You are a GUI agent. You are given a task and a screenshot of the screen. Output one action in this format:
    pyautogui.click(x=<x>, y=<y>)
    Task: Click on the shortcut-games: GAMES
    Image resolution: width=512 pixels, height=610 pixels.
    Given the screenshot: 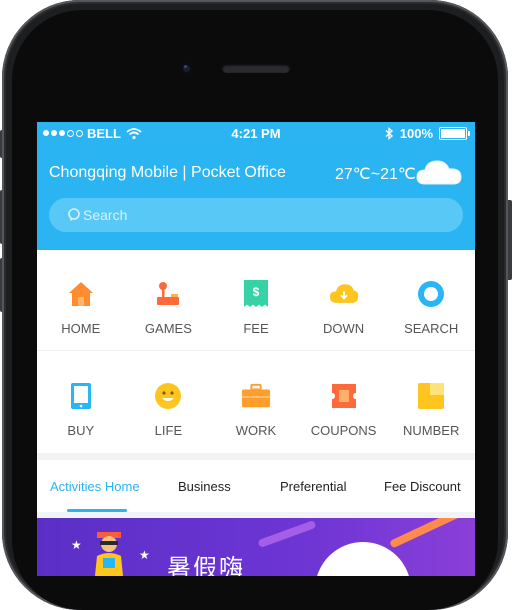 What is the action you would take?
    pyautogui.click(x=169, y=300)
    